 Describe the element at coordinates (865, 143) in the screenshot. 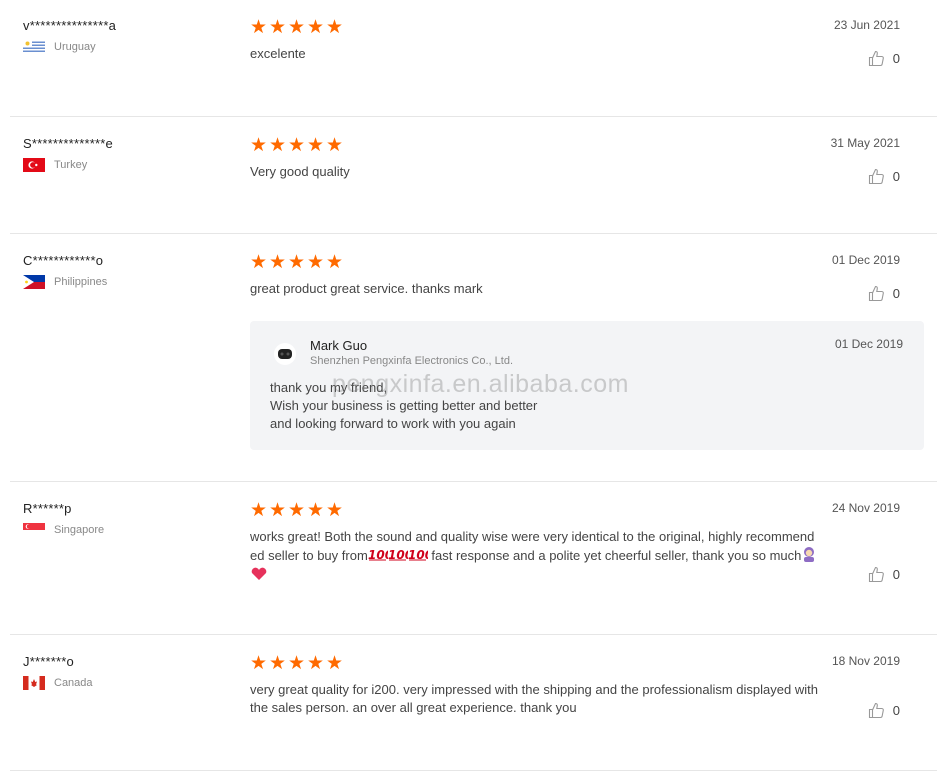

I see `review-date: 31 May 2021` at that location.